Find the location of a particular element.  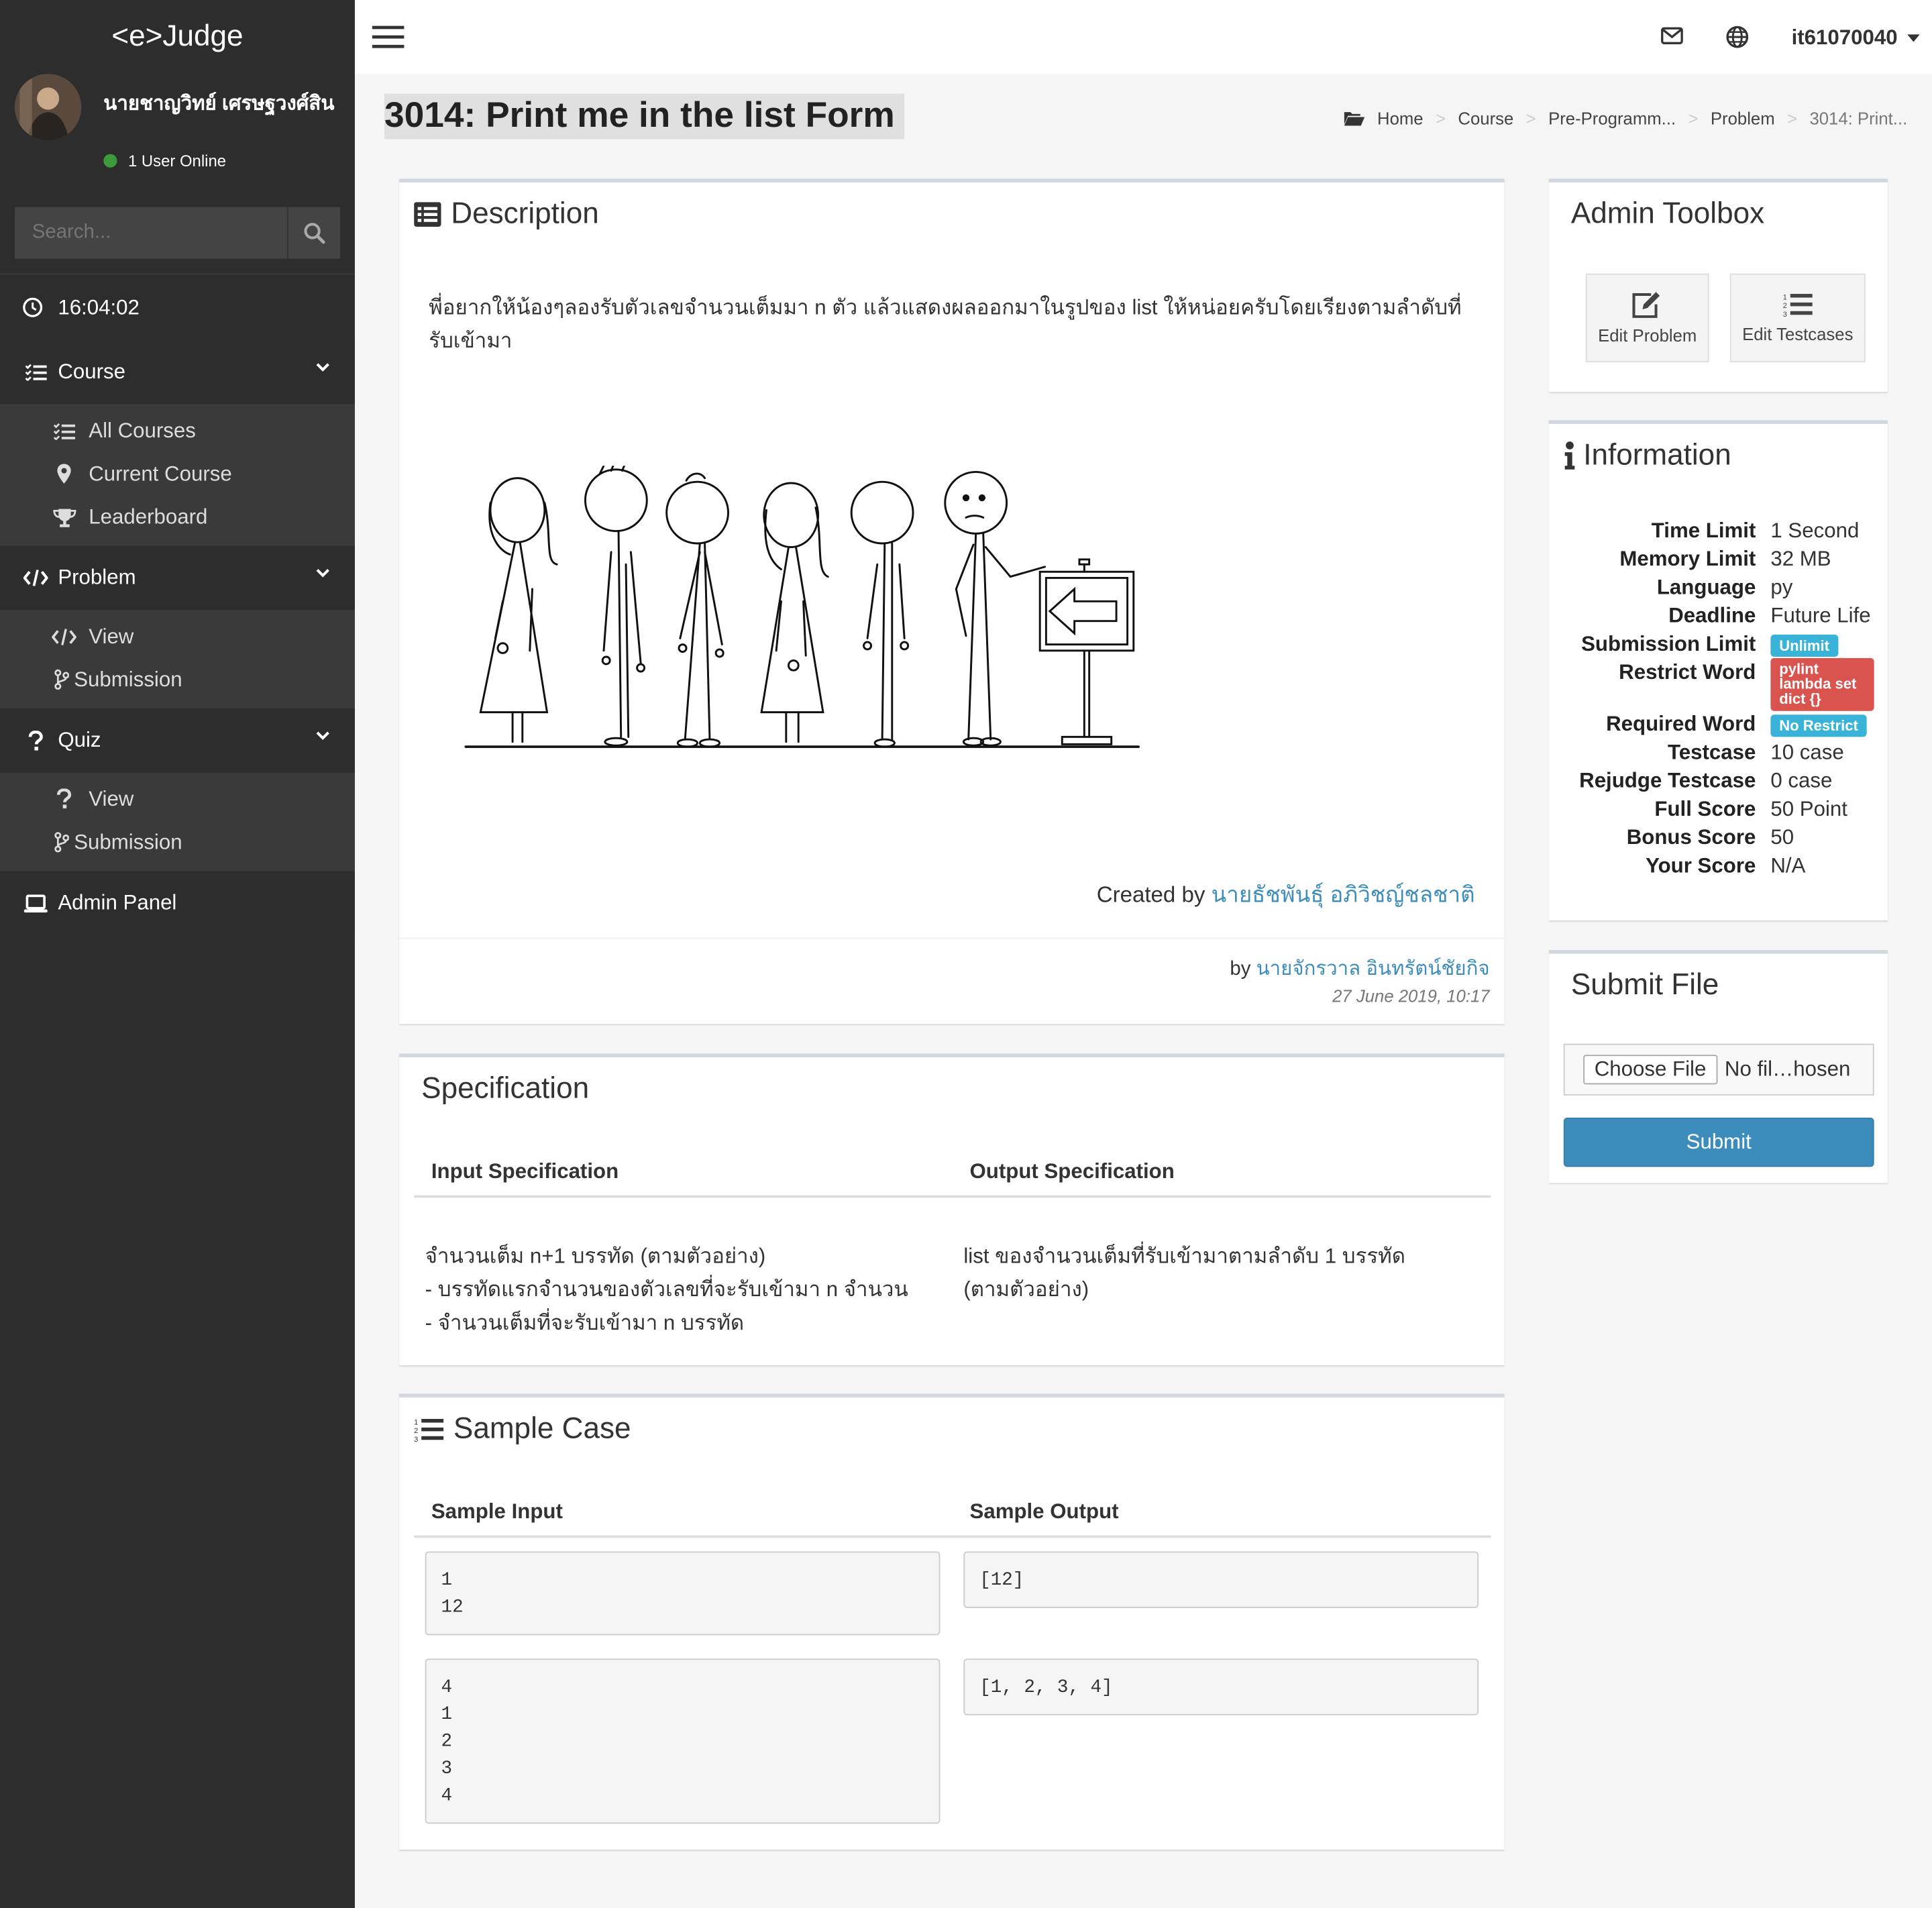

question-icon is located at coordinates (35, 740).